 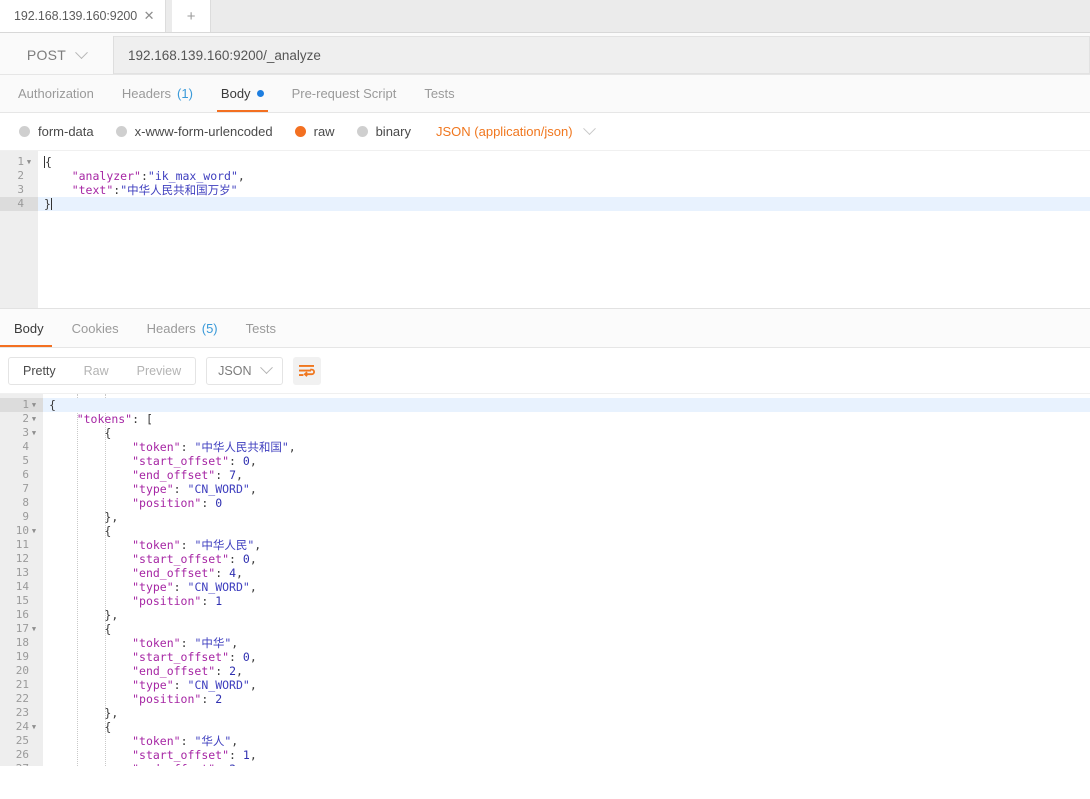 What do you see at coordinates (22, 754) in the screenshot?
I see `line-number: 26` at bounding box center [22, 754].